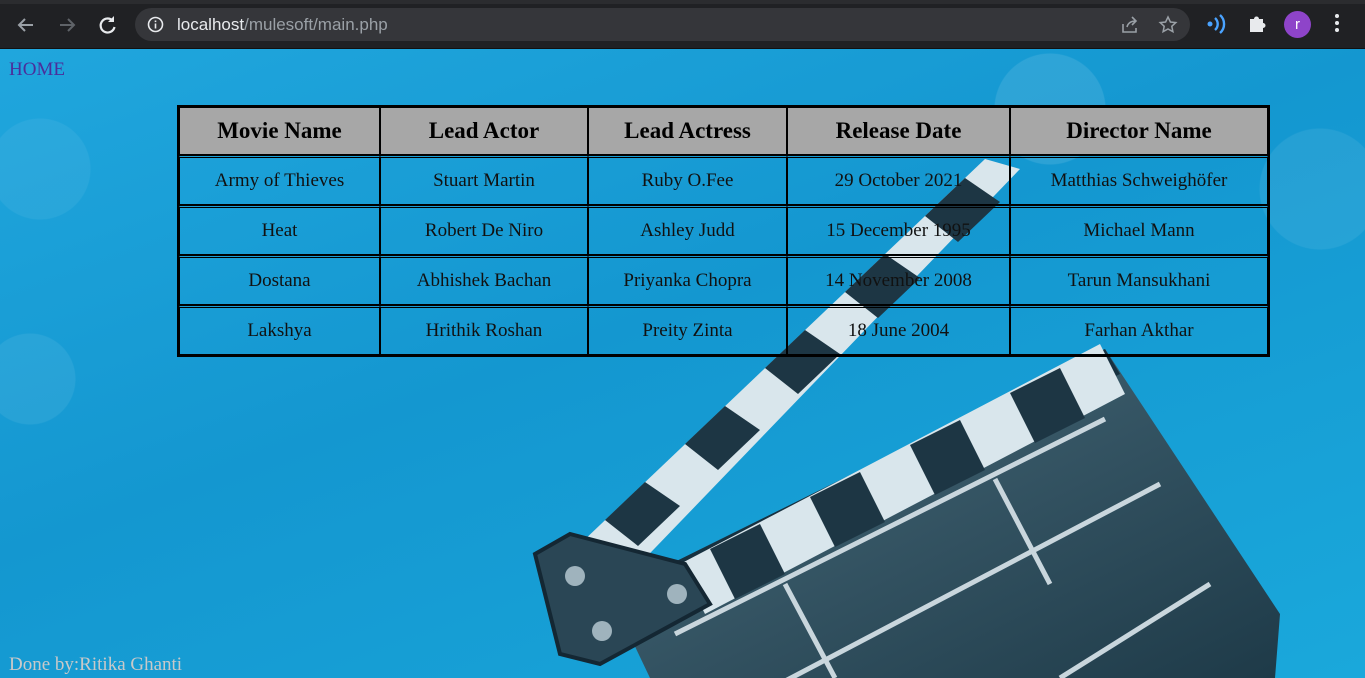  Describe the element at coordinates (1139, 280) in the screenshot. I see `table-cell: Tarun Mansukhani` at that location.